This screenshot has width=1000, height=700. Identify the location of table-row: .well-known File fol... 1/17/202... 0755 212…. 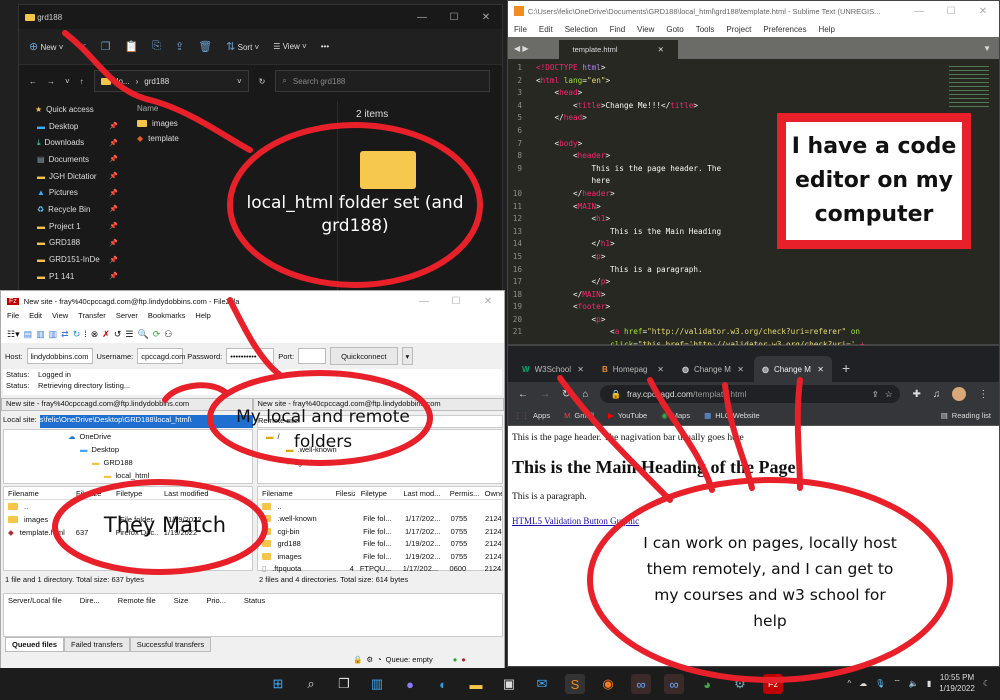
(380, 519).